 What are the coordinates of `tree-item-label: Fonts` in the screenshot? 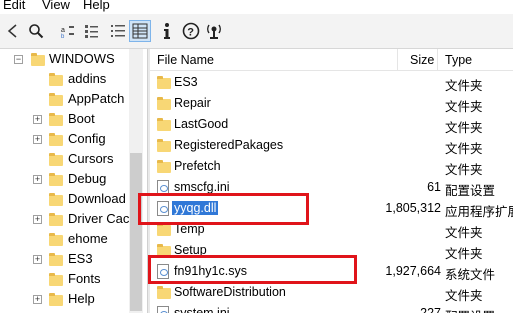 It's located at (84, 278).